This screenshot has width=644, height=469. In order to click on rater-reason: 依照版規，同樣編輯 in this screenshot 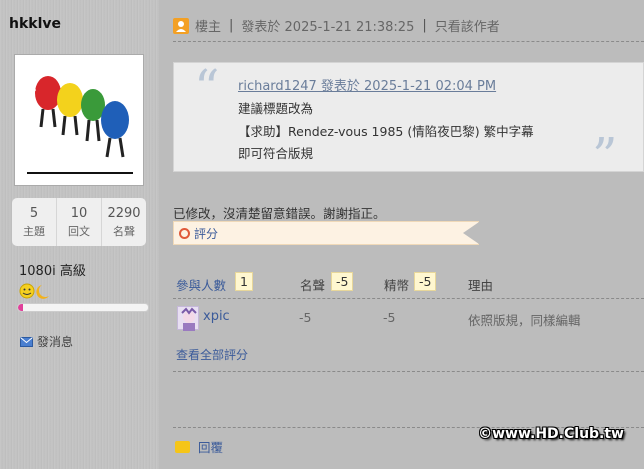, I will do `click(524, 320)`.